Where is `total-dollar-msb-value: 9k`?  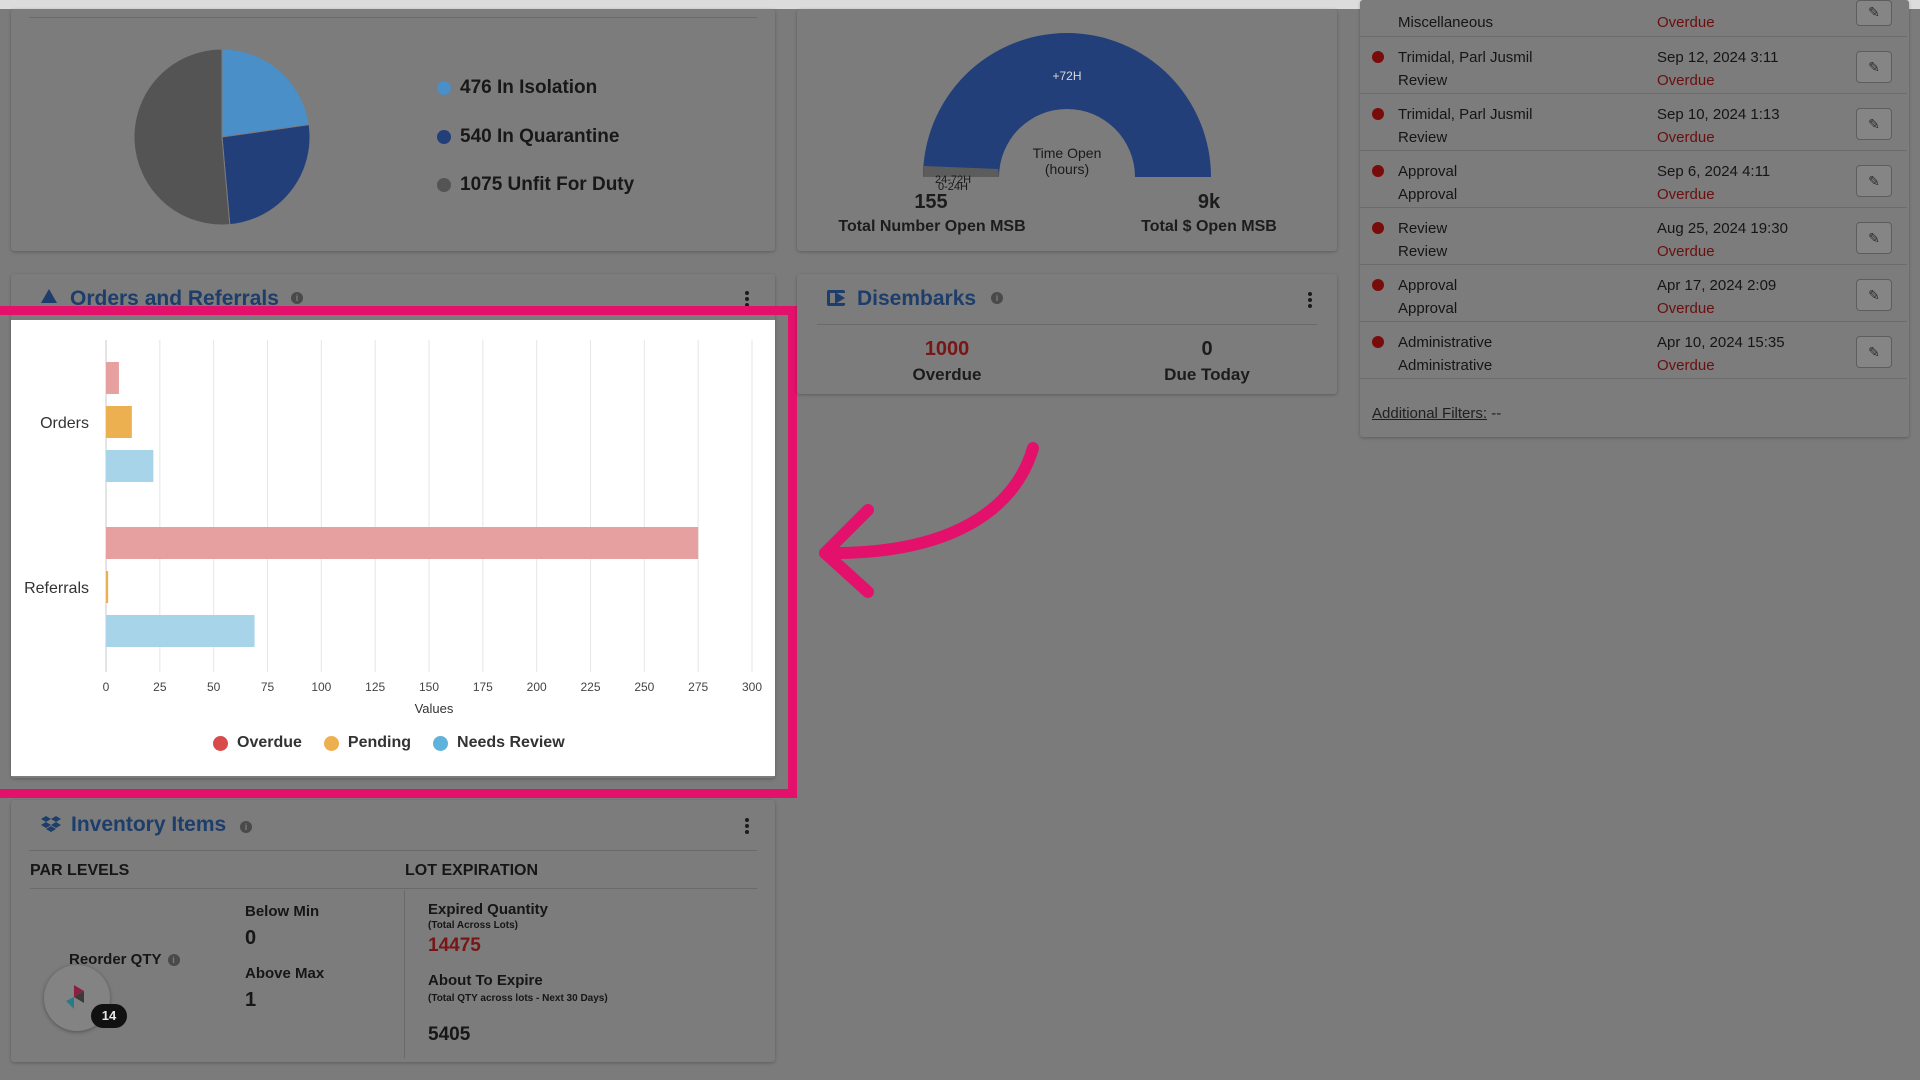 total-dollar-msb-value: 9k is located at coordinates (1209, 202).